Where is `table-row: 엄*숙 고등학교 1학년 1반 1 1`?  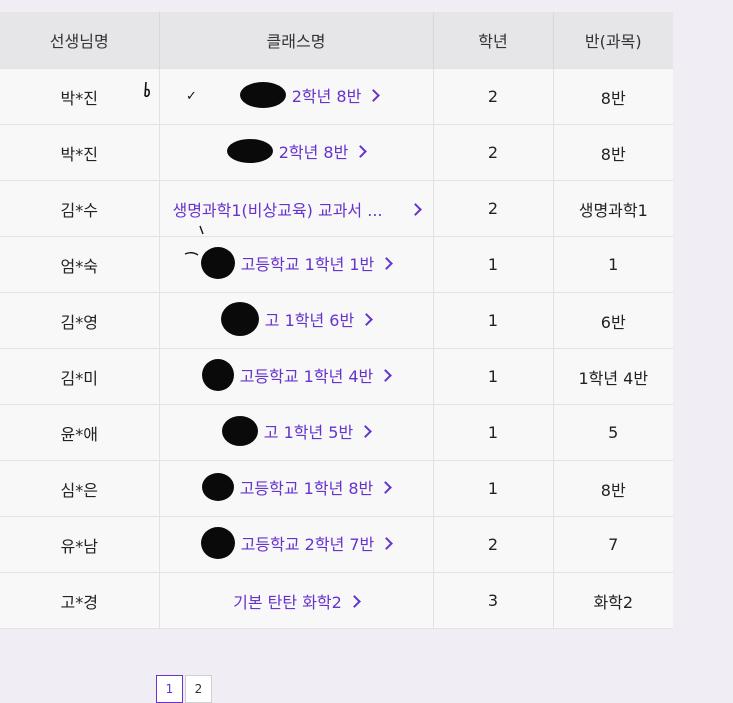
table-row: 엄*숙 고등학교 1학년 1반 1 1 is located at coordinates (336, 264).